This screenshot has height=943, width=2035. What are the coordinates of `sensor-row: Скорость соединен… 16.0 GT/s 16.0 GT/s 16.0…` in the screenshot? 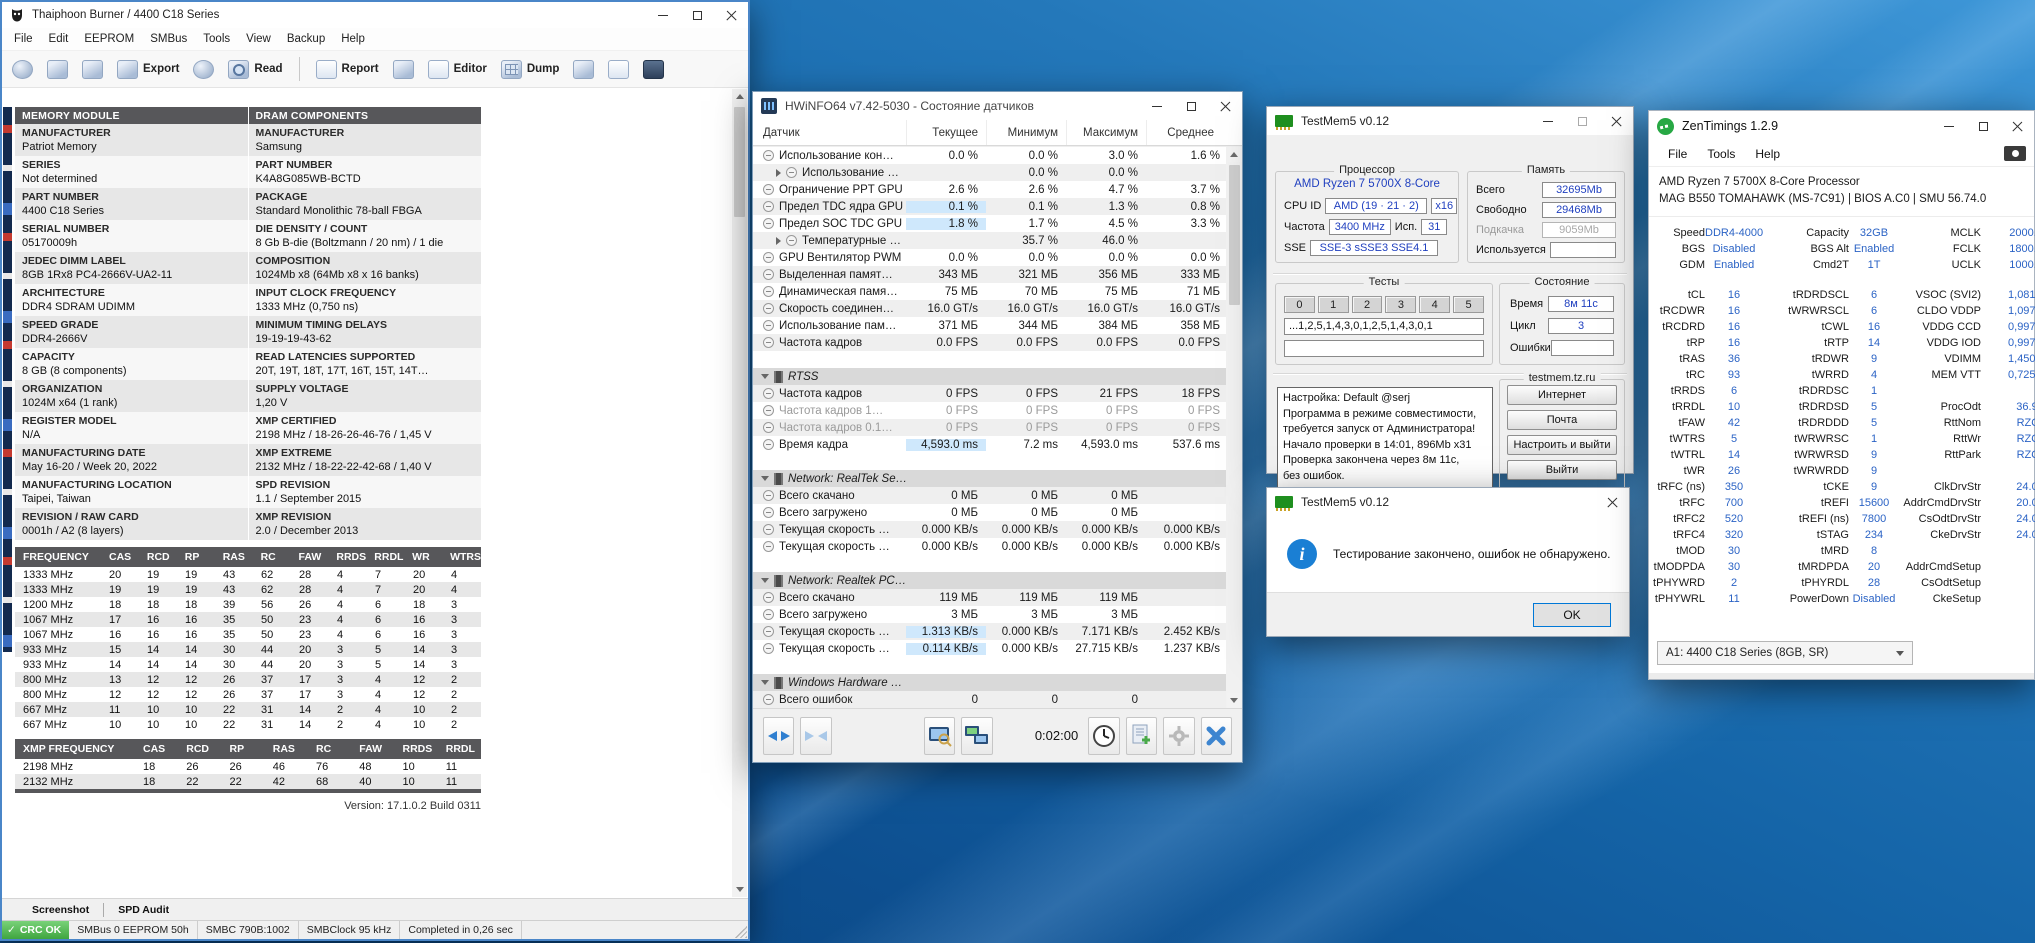 It's located at (989, 308).